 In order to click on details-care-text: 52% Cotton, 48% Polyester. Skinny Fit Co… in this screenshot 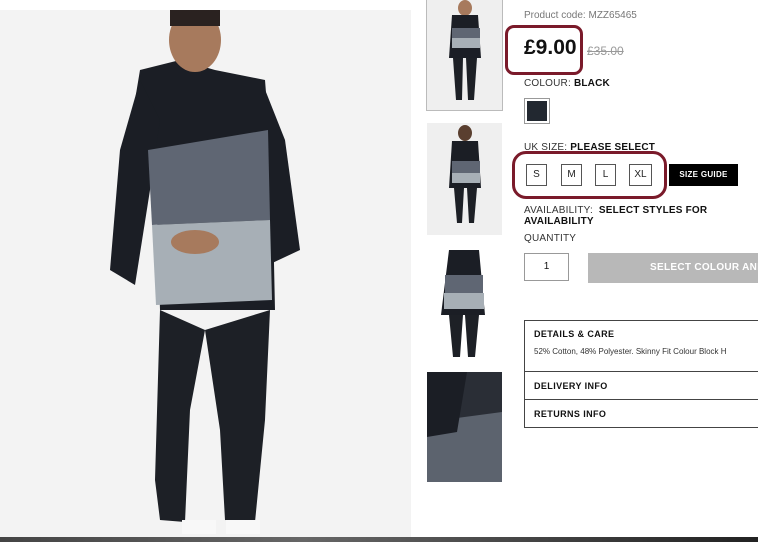, I will do `click(630, 351)`.